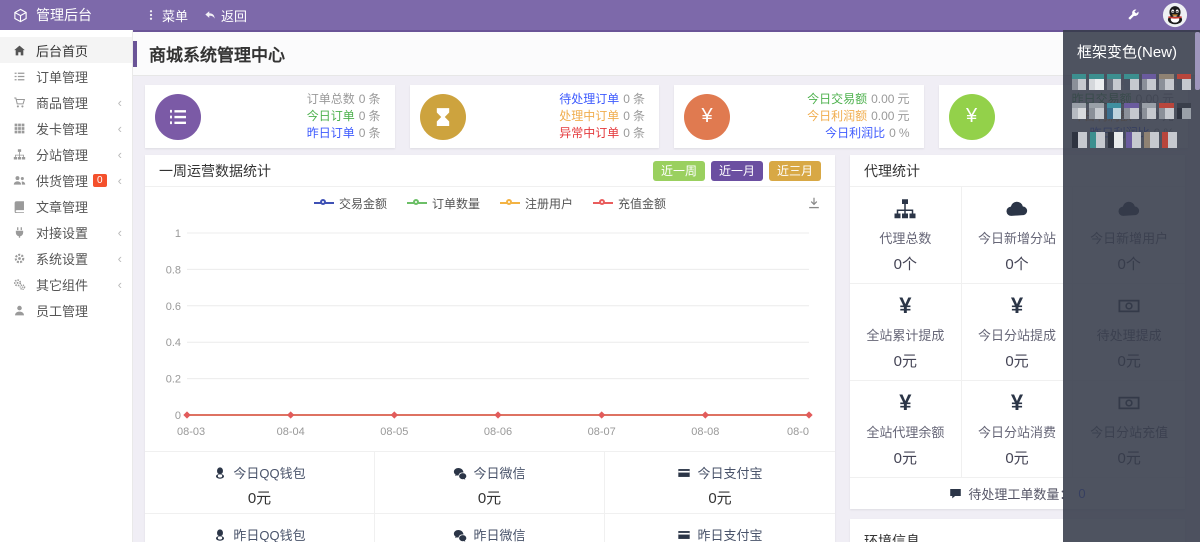 The width and height of the screenshot is (1200, 542). I want to click on svg-text: 08-06, so click(498, 432).